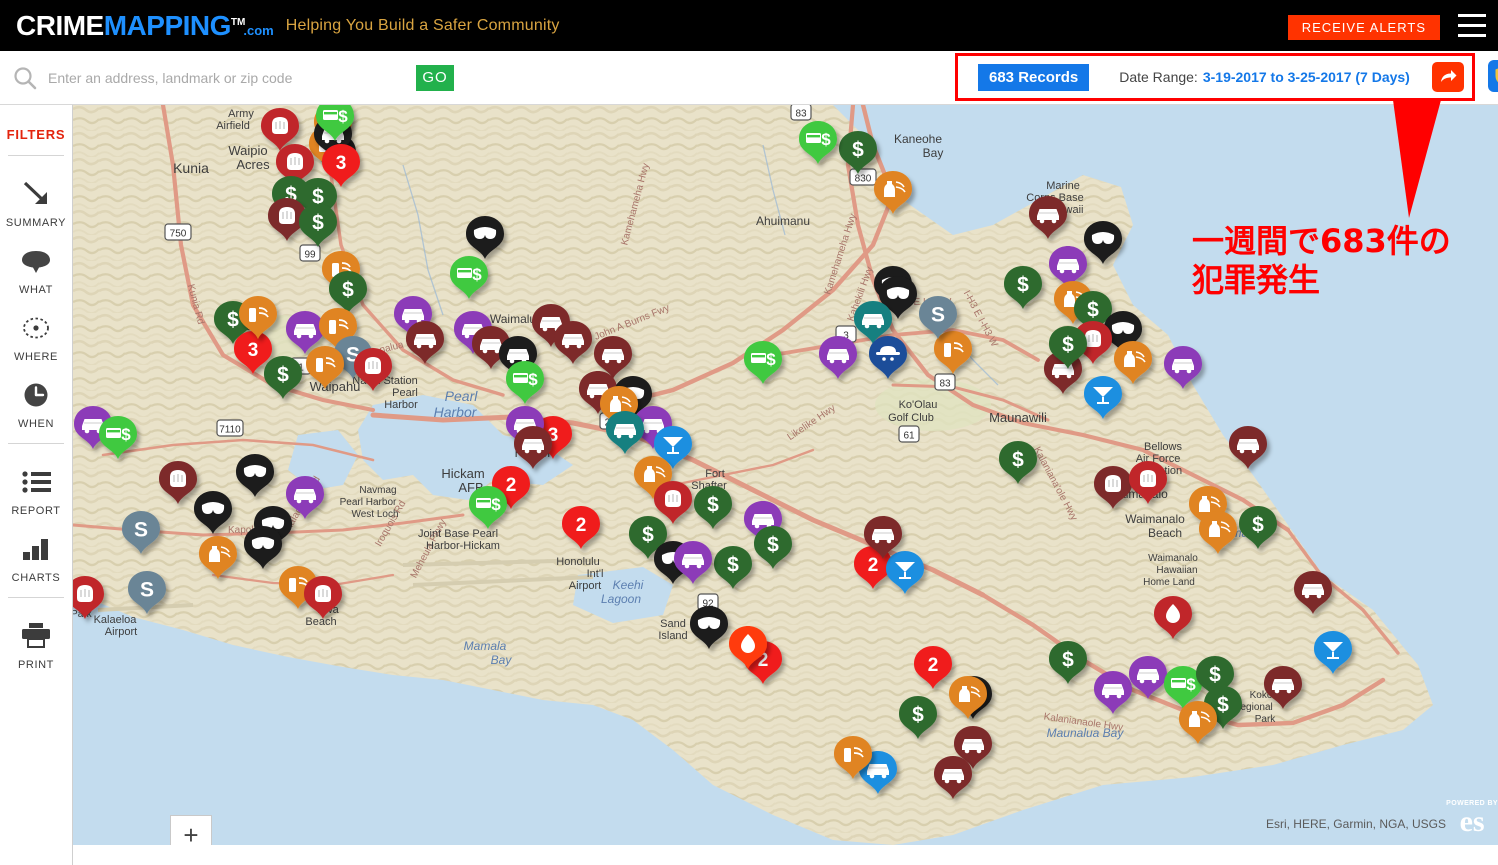 The width and height of the screenshot is (1498, 865). I want to click on date-range-label: Date Range:, so click(1158, 77).